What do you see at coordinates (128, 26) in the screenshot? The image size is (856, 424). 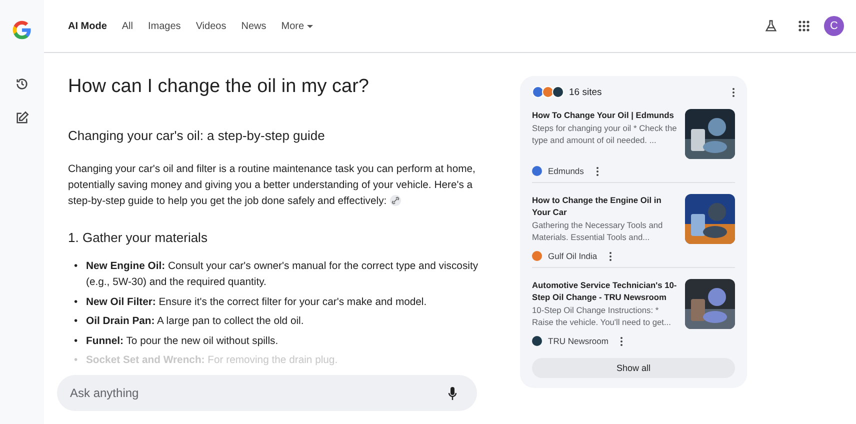 I see `nav-tab: All` at bounding box center [128, 26].